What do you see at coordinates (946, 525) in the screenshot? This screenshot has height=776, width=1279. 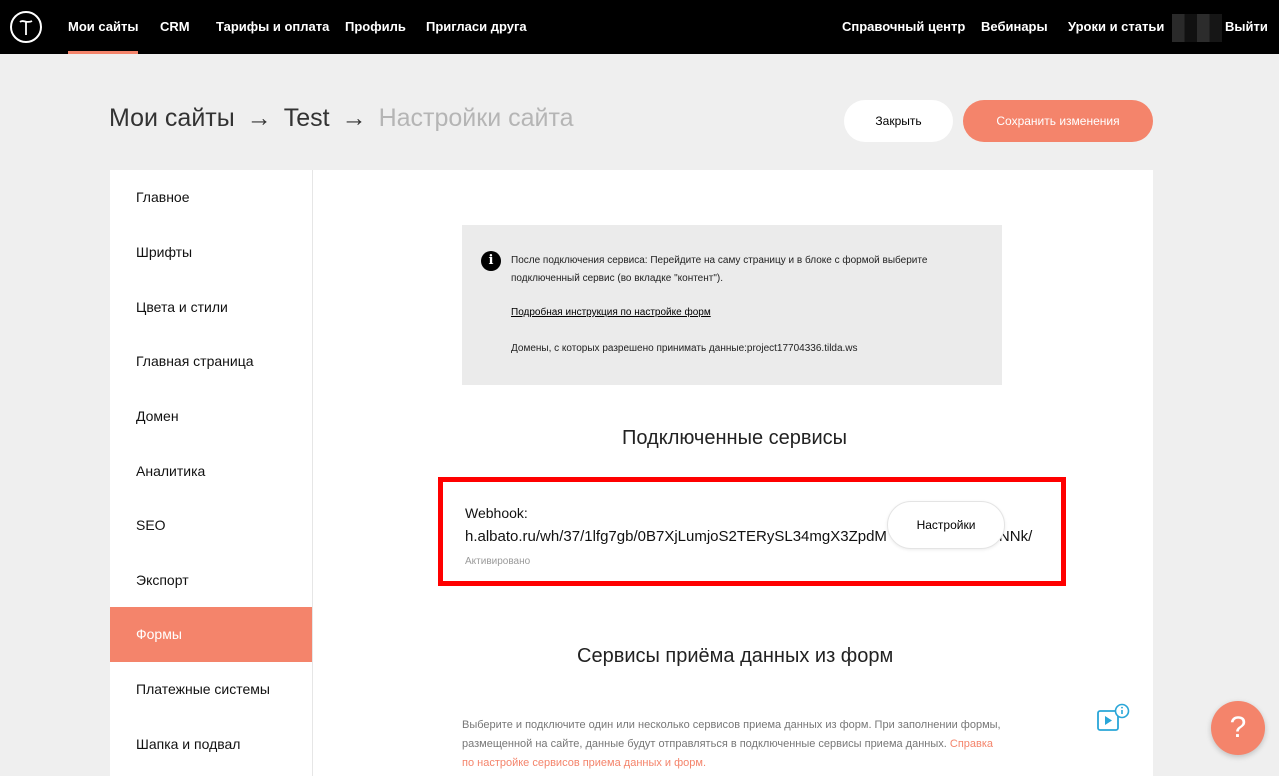 I see `service-settings-button: Настройки` at bounding box center [946, 525].